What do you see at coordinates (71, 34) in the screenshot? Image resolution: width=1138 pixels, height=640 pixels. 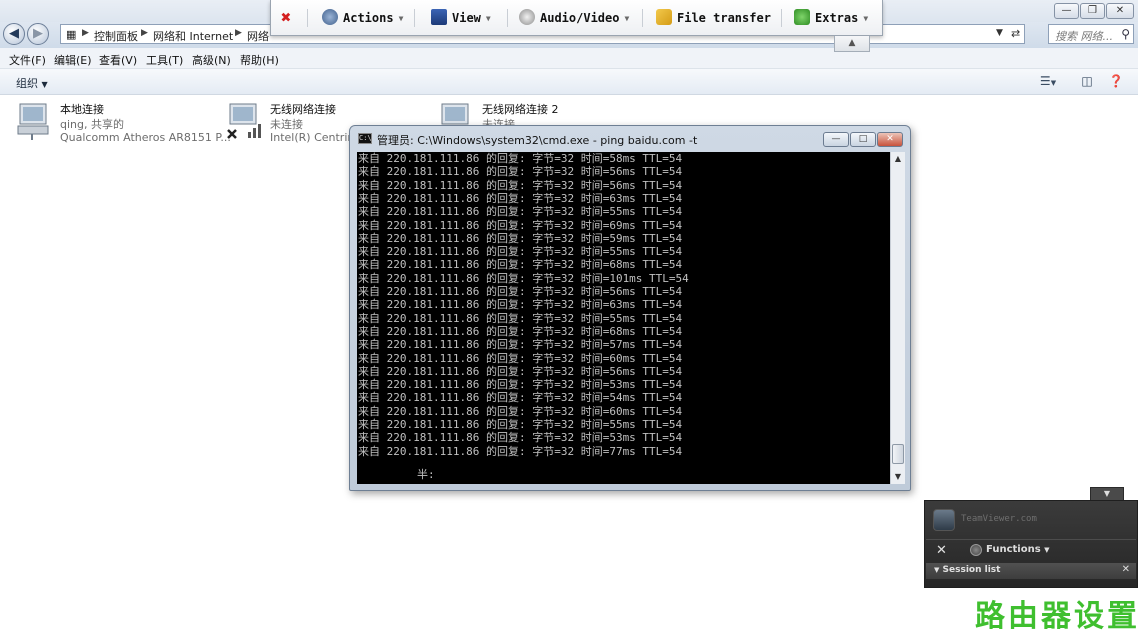 I see `control-panel-icon: ▦` at bounding box center [71, 34].